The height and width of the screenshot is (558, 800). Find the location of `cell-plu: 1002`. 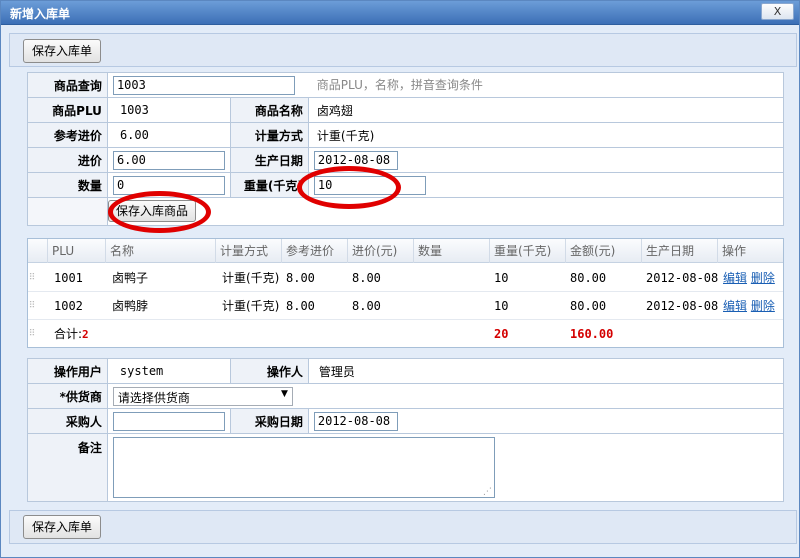

cell-plu: 1002 is located at coordinates (68, 306).